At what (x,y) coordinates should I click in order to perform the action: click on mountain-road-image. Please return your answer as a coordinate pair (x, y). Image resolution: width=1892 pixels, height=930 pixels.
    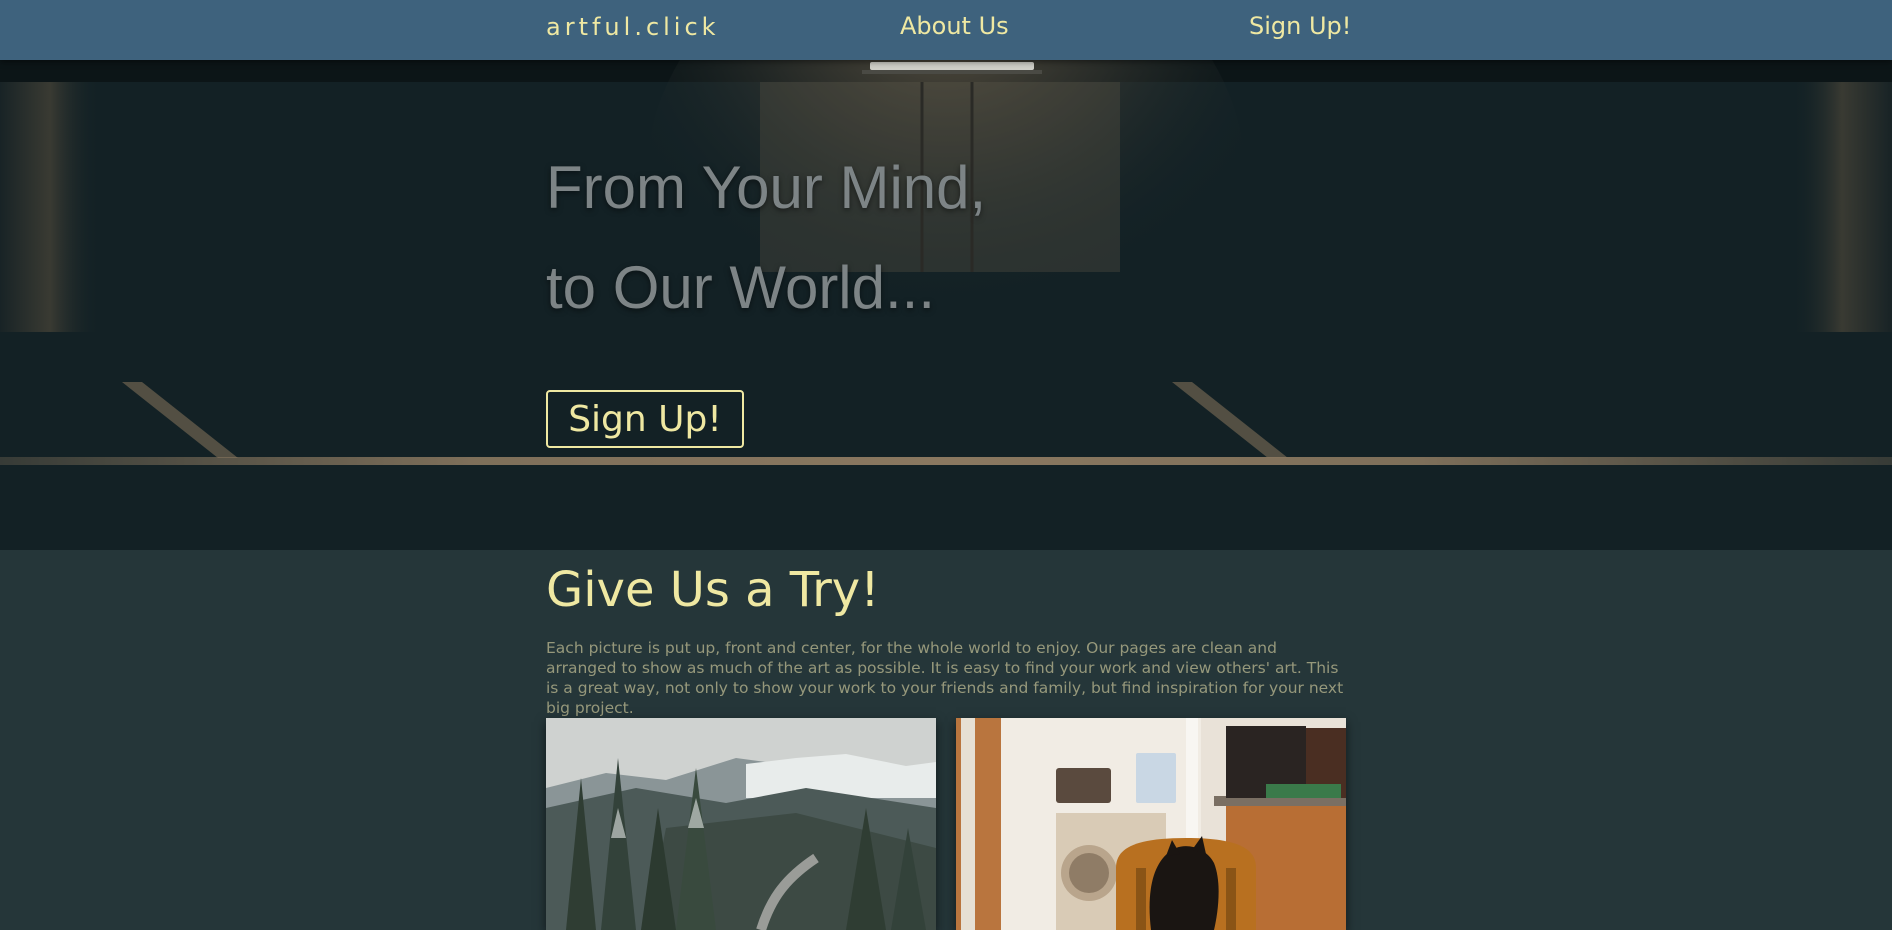
    Looking at the image, I should click on (741, 824).